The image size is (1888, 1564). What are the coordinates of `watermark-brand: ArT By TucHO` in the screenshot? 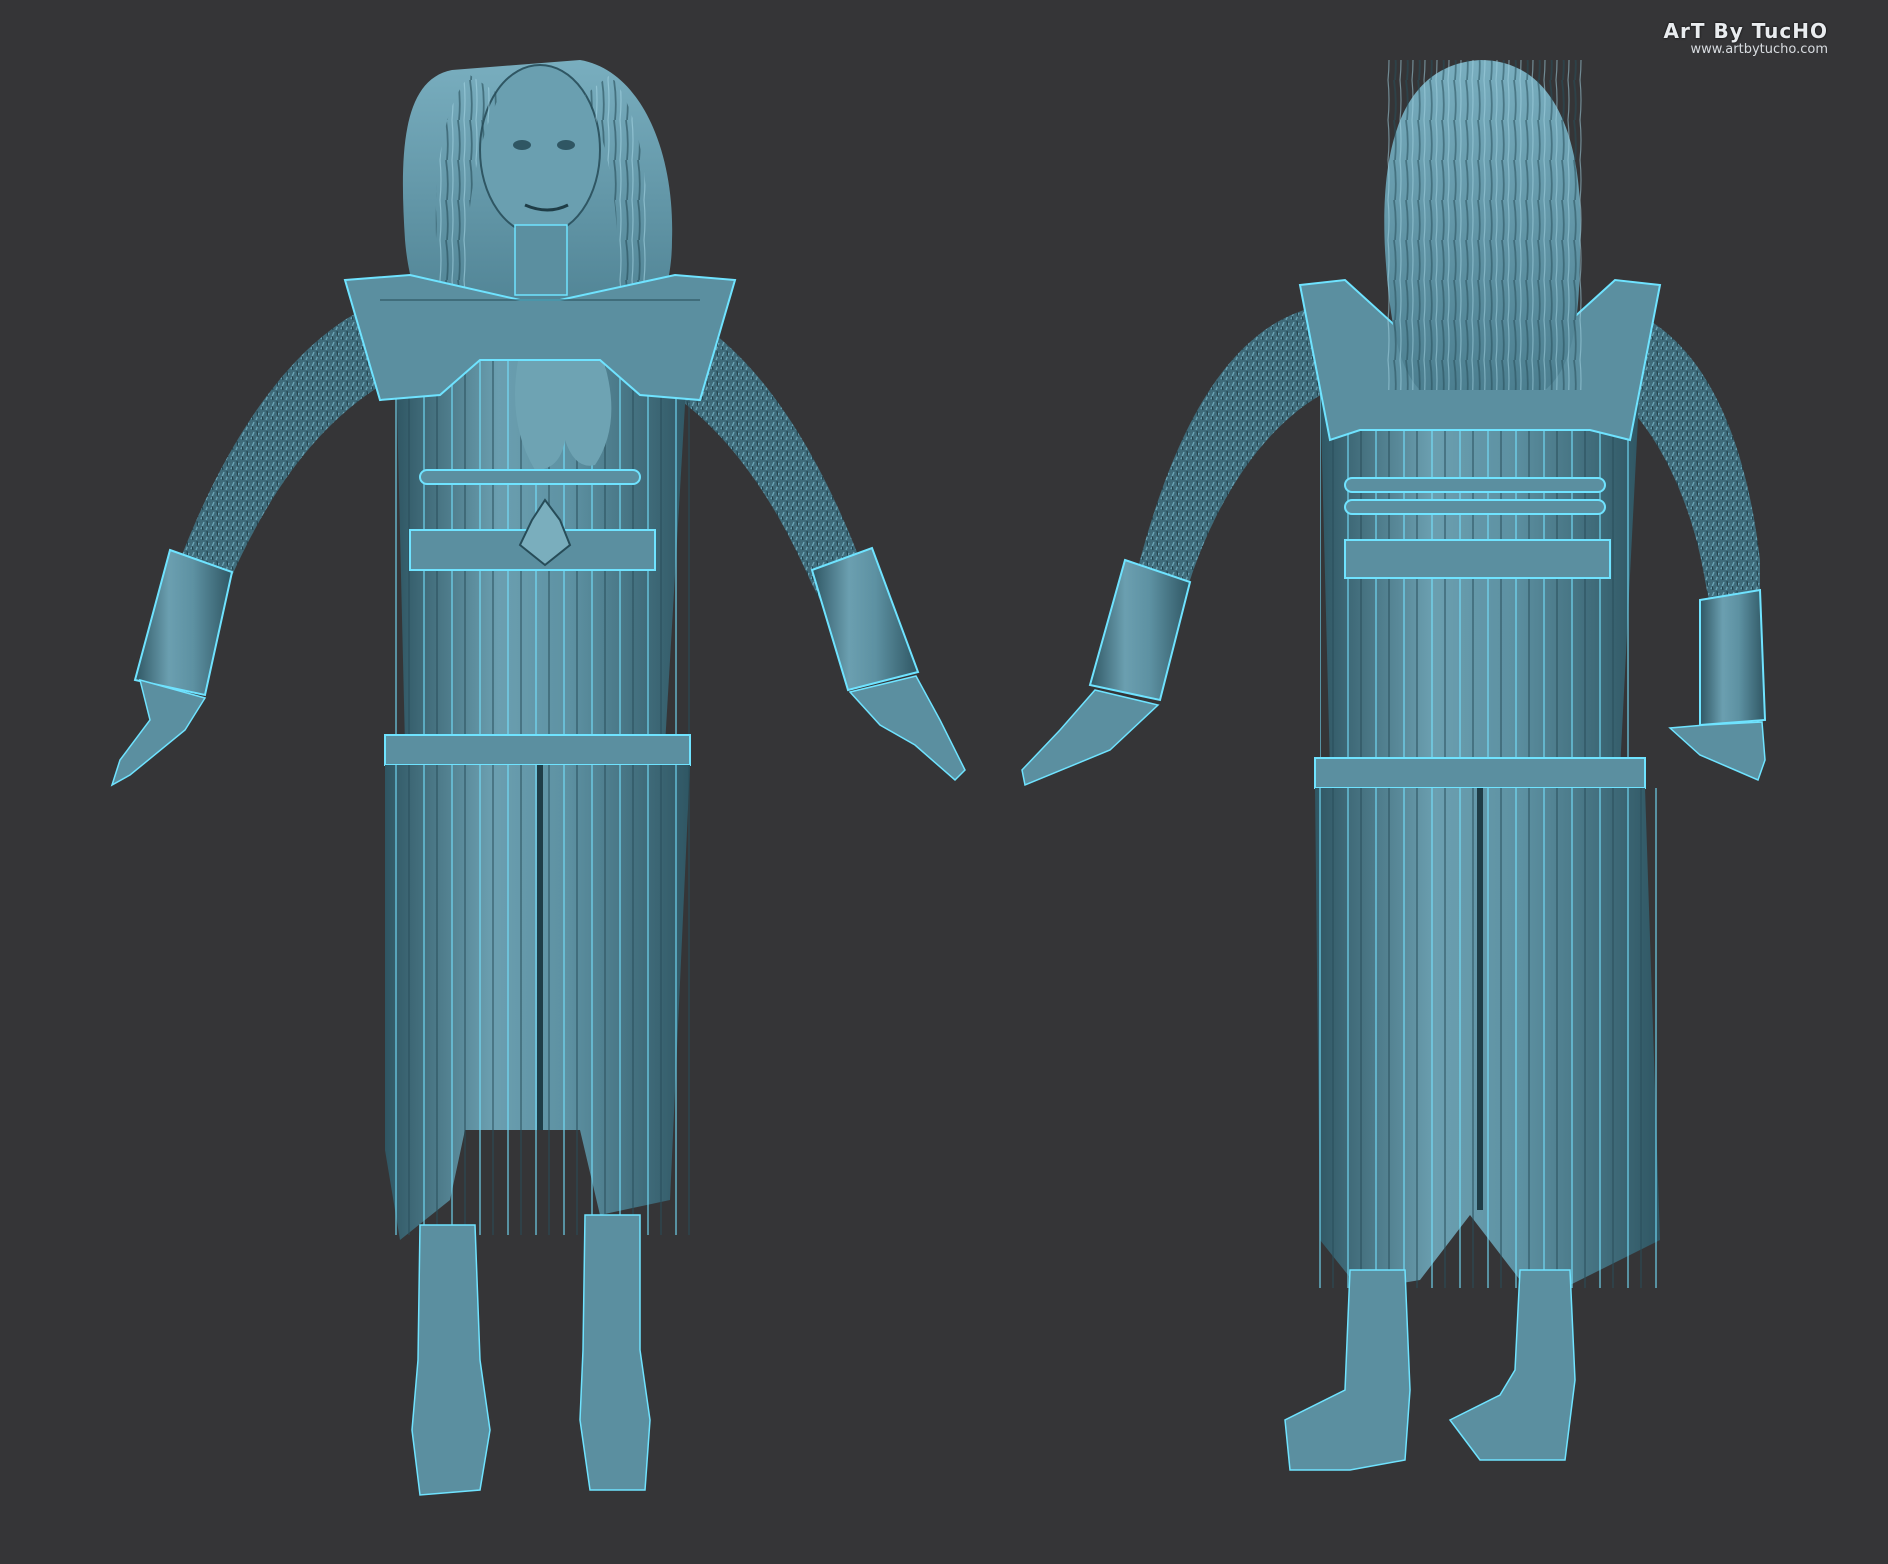 It's located at (1745, 31).